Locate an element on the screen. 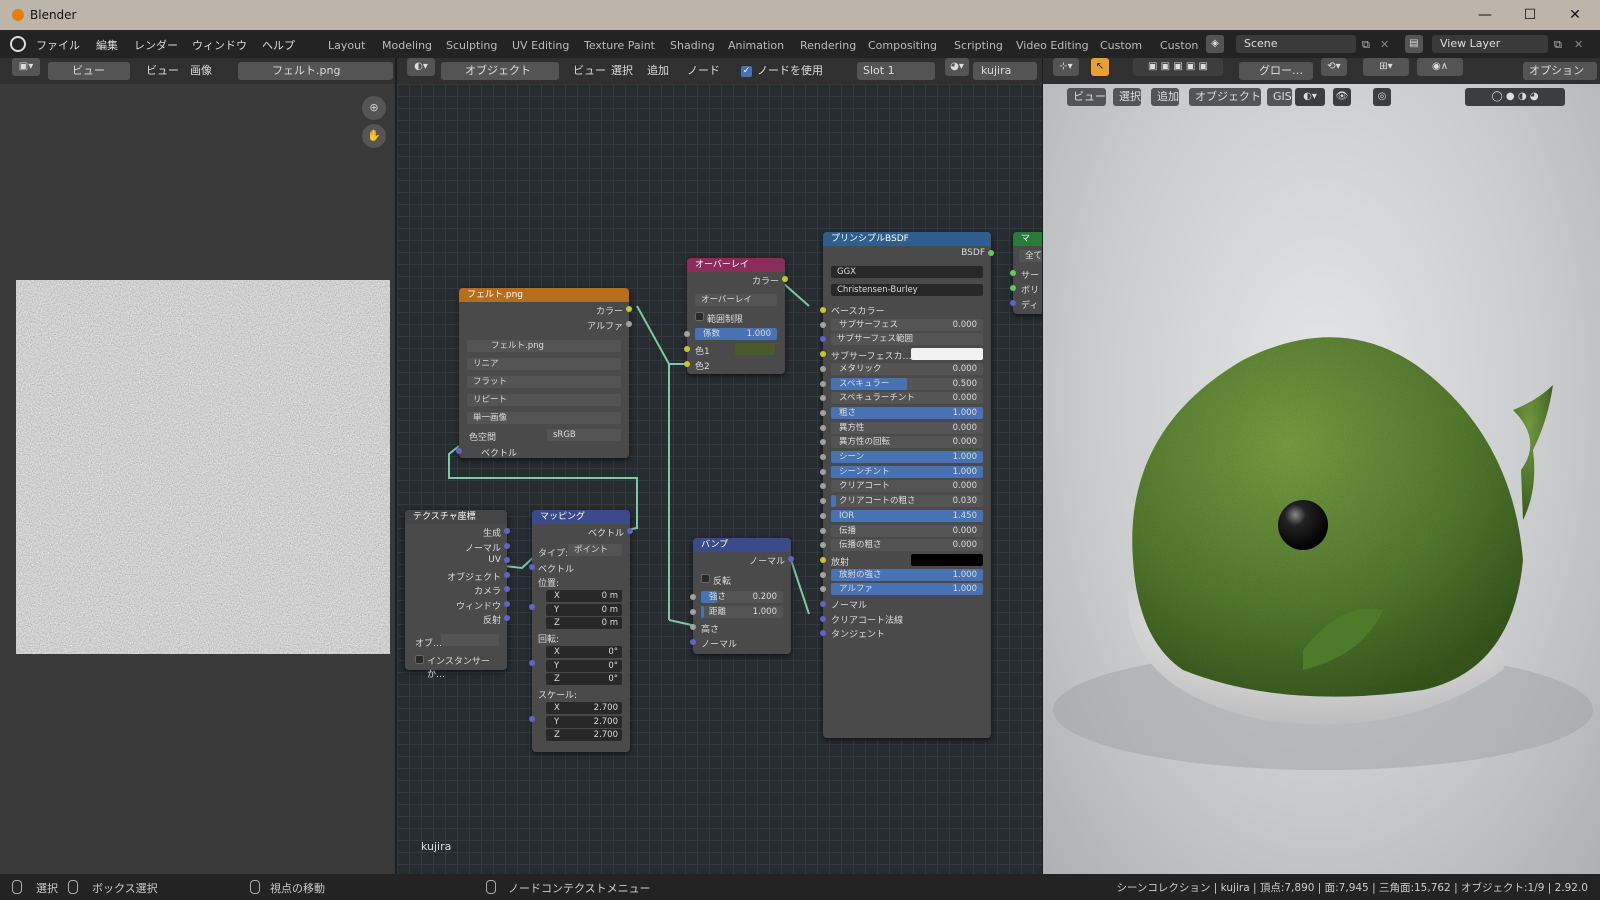  bsdf-input-slider: クリアコートの粗さ 0.030 is located at coordinates (907, 501).